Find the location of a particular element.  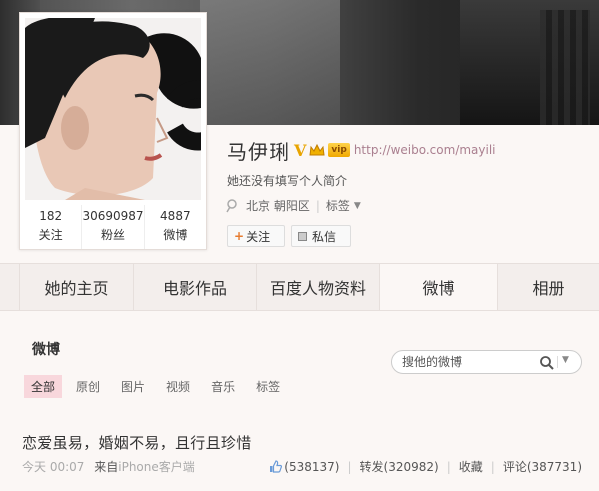

search-icon is located at coordinates (547, 363).